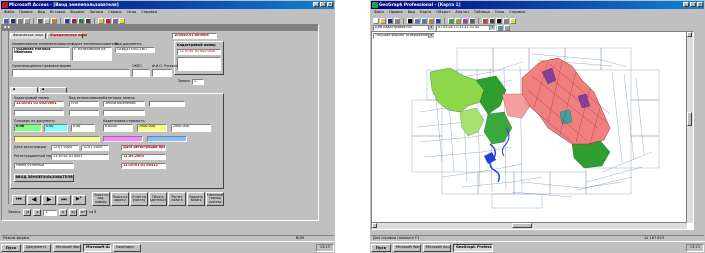 Image resolution: width=705 pixels, height=253 pixels. What do you see at coordinates (465, 20) in the screenshot?
I see `select-icon` at bounding box center [465, 20].